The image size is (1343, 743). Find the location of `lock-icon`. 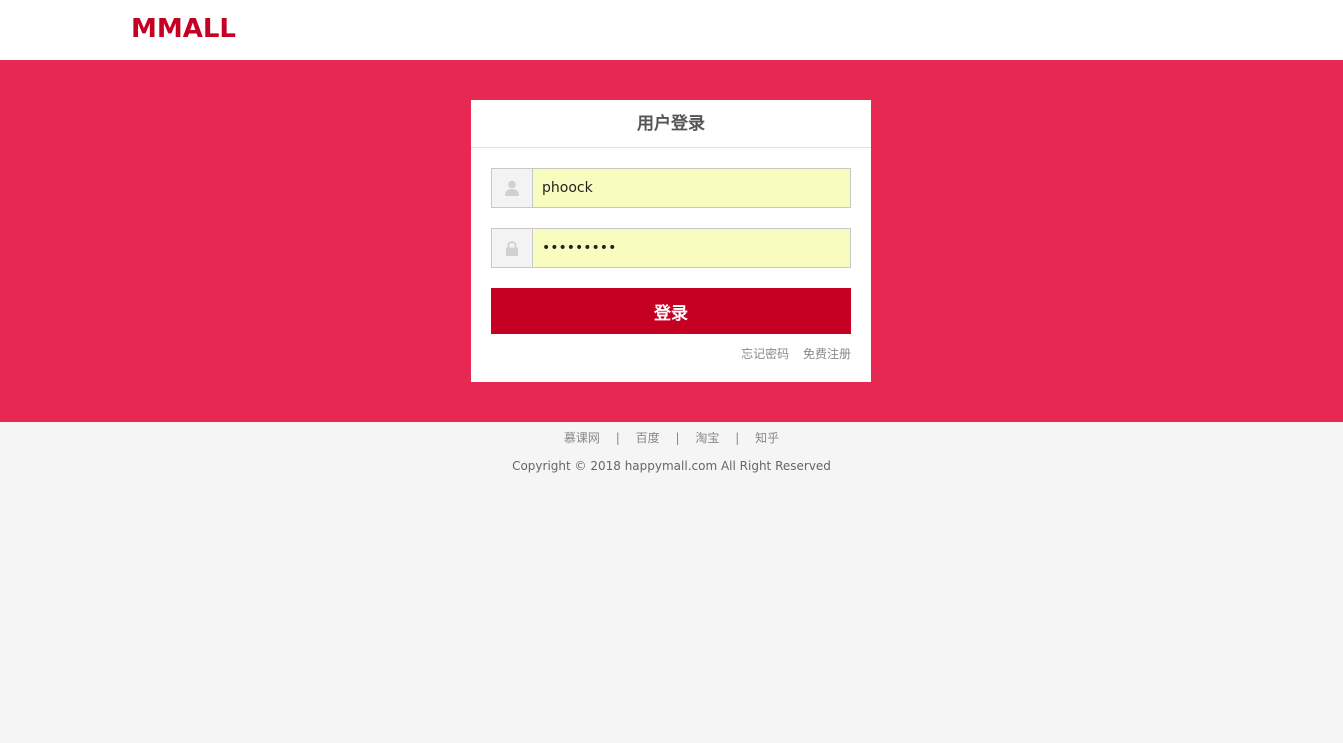

lock-icon is located at coordinates (512, 248).